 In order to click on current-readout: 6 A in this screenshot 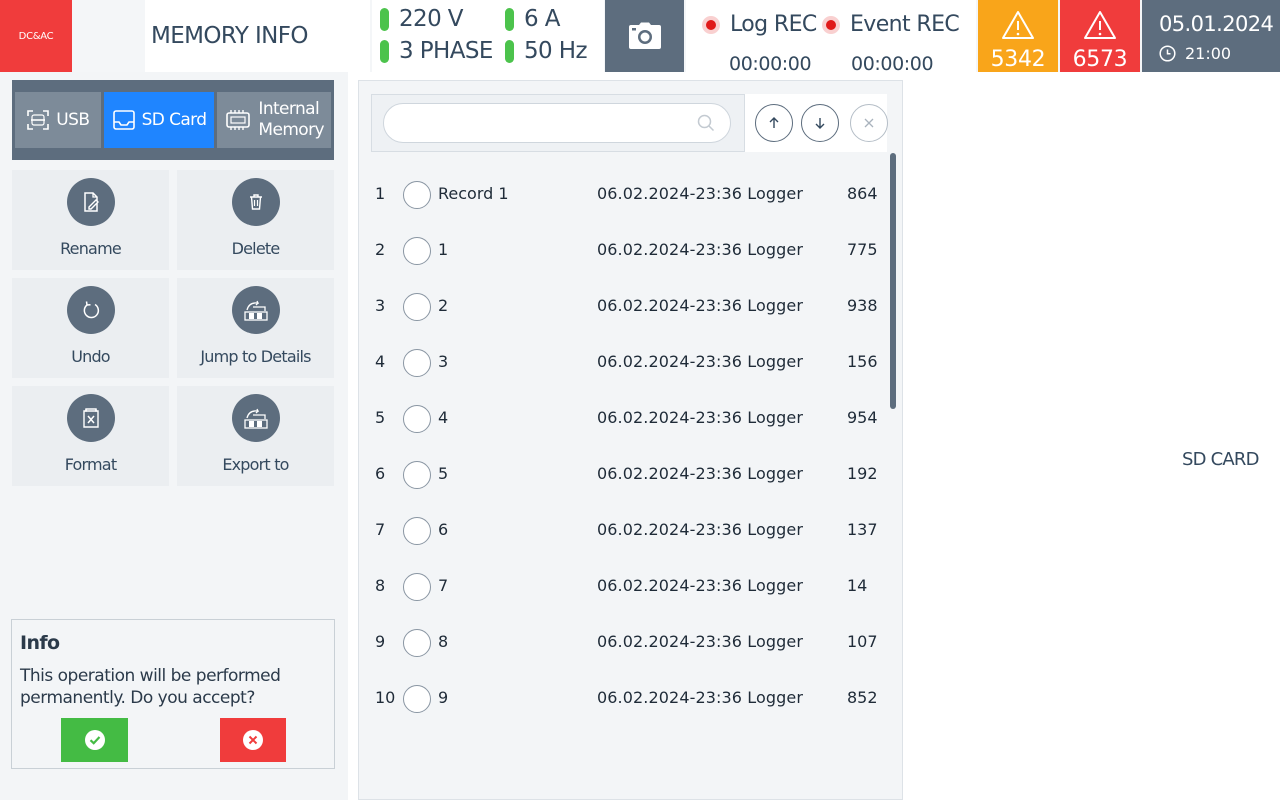, I will do `click(532, 19)`.